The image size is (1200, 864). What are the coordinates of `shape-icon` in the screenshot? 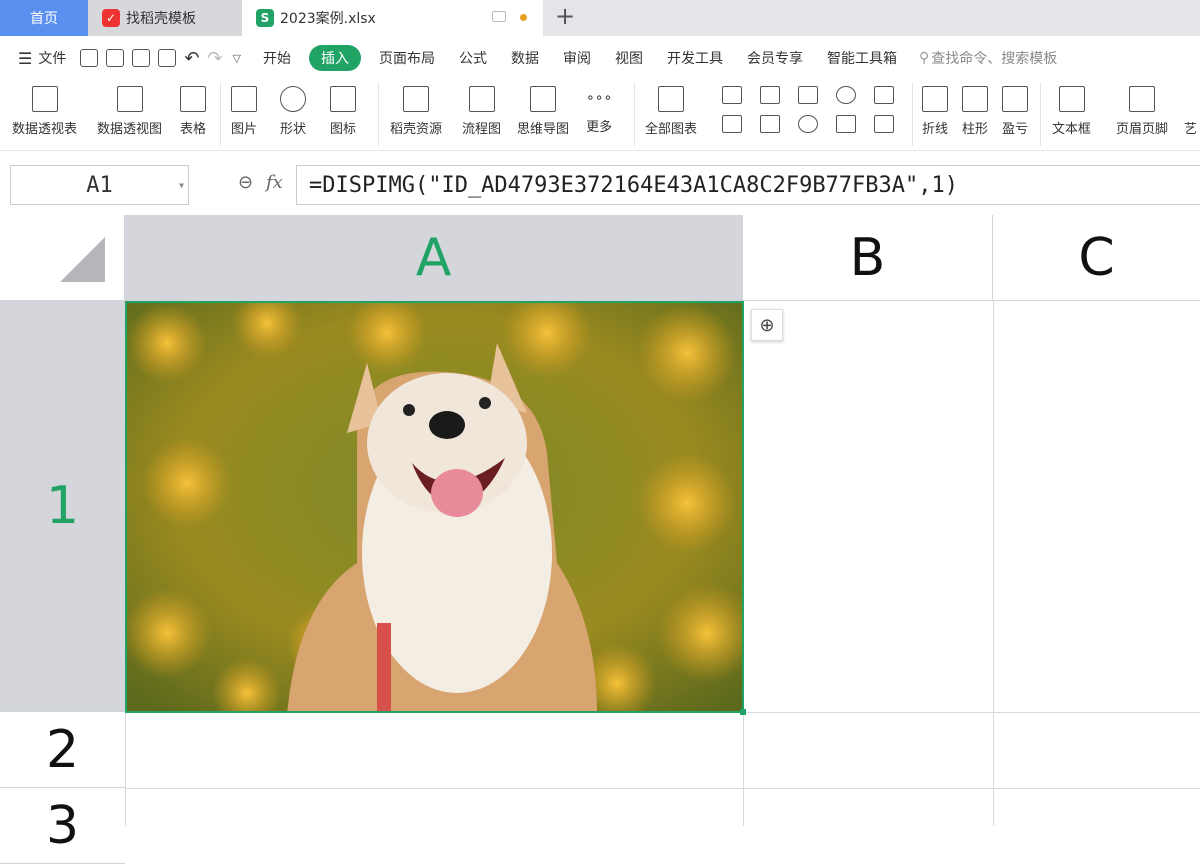 It's located at (293, 99).